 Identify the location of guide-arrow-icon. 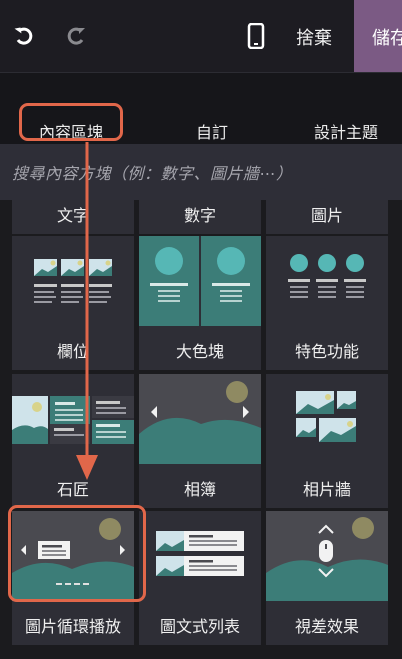
(87, 311).